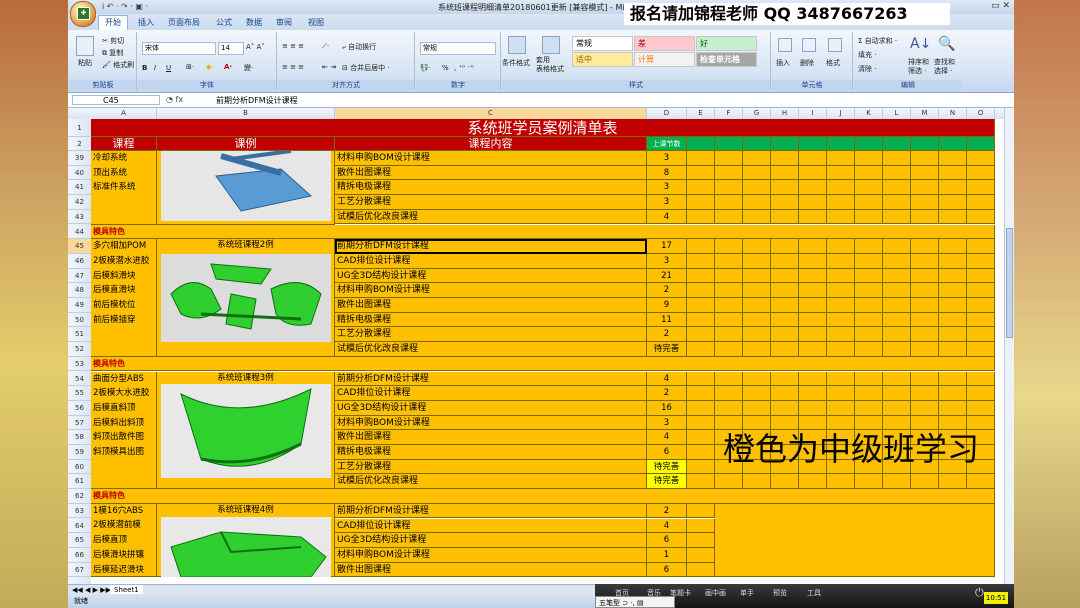 The image size is (1080, 608). Describe the element at coordinates (79, 526) in the screenshot. I see `row-header: 64` at that location.